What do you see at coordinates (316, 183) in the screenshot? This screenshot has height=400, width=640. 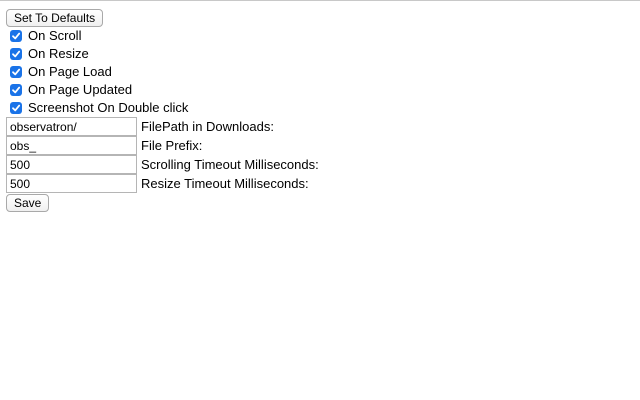 I see `field-row-resize-timeout: Resize Timeout Milliseconds:` at bounding box center [316, 183].